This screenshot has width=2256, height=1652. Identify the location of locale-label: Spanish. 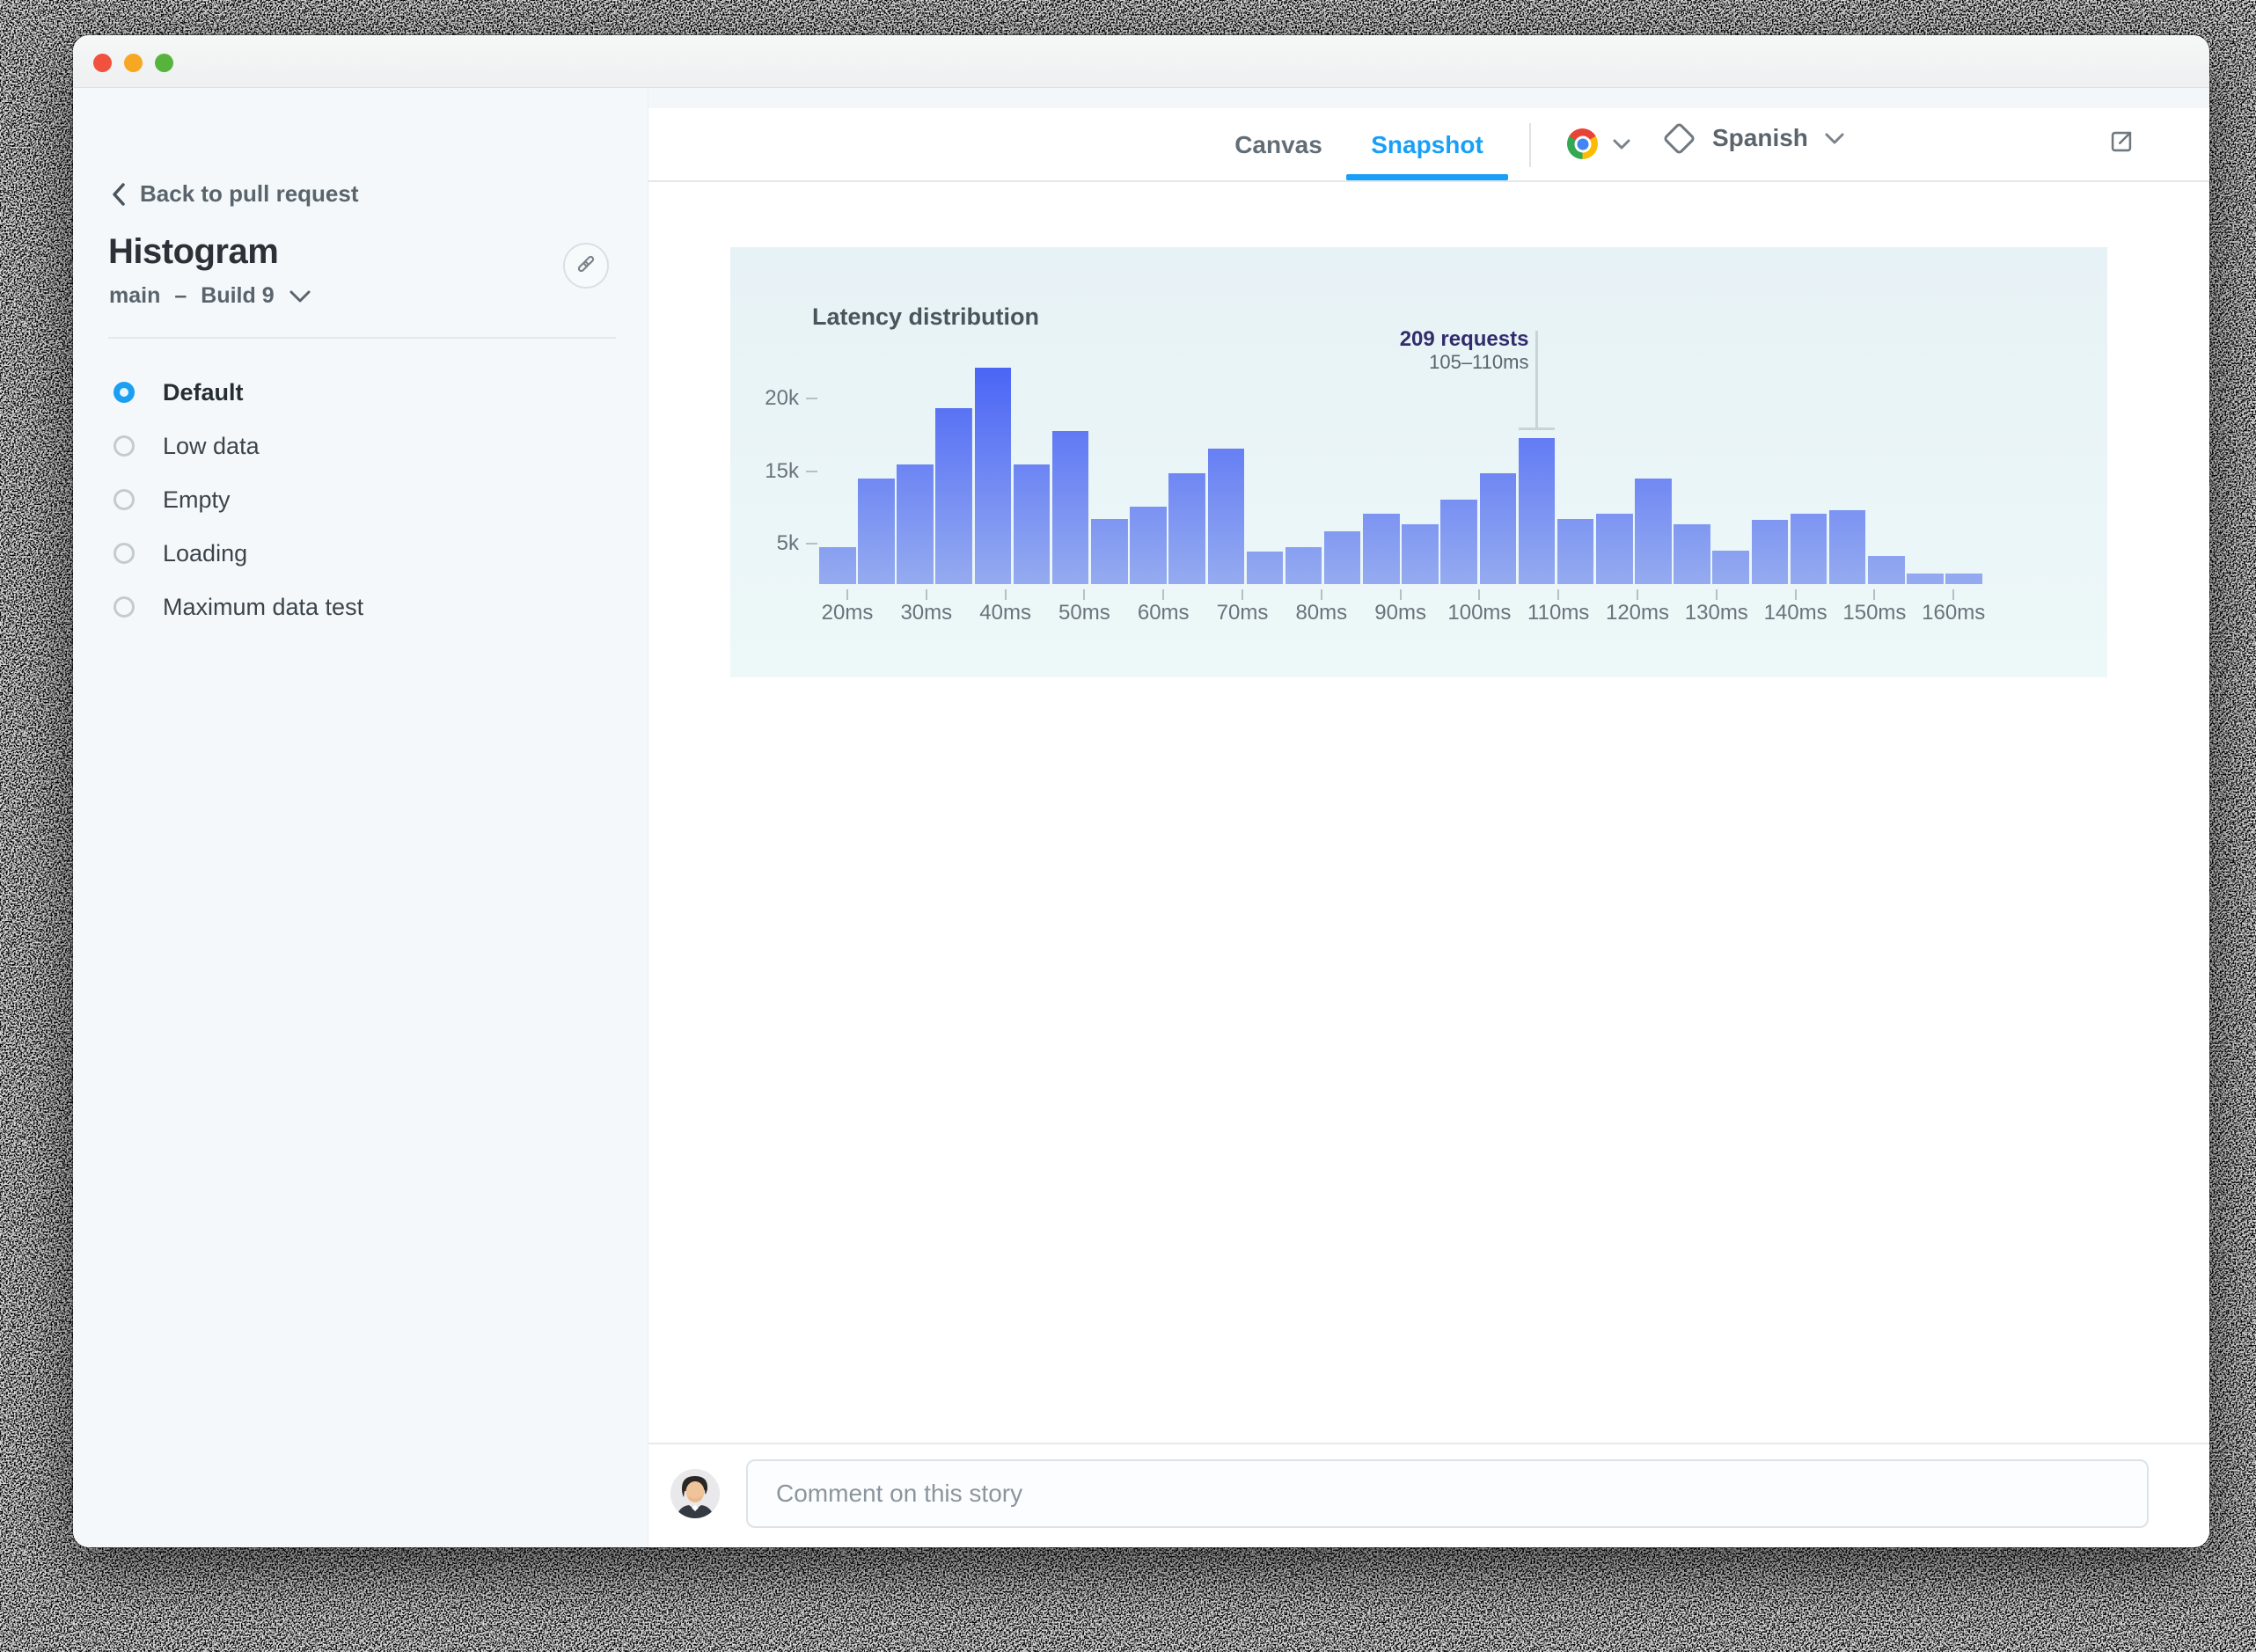
(1760, 137).